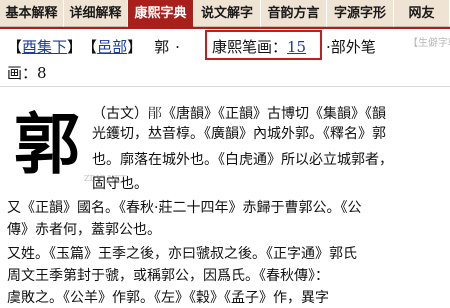 The height and width of the screenshot is (308, 450). What do you see at coordinates (227, 13) in the screenshot?
I see `tab-shuowen: 说文解字` at bounding box center [227, 13].